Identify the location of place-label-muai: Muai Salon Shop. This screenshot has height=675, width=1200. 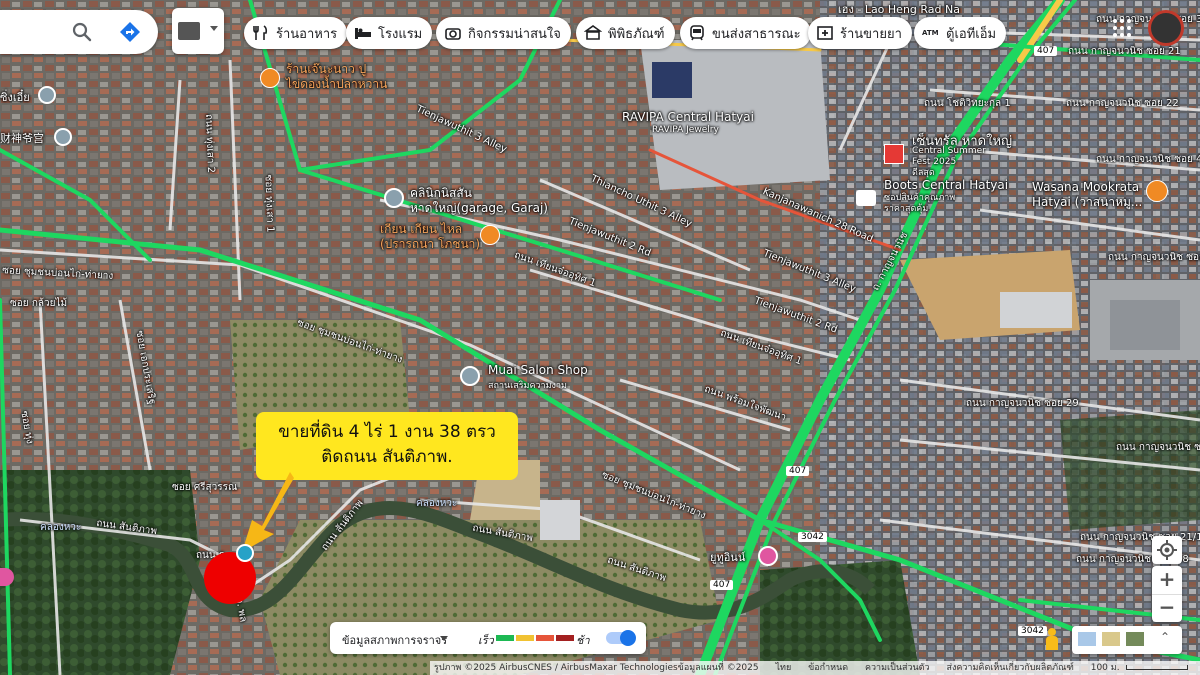
(538, 370).